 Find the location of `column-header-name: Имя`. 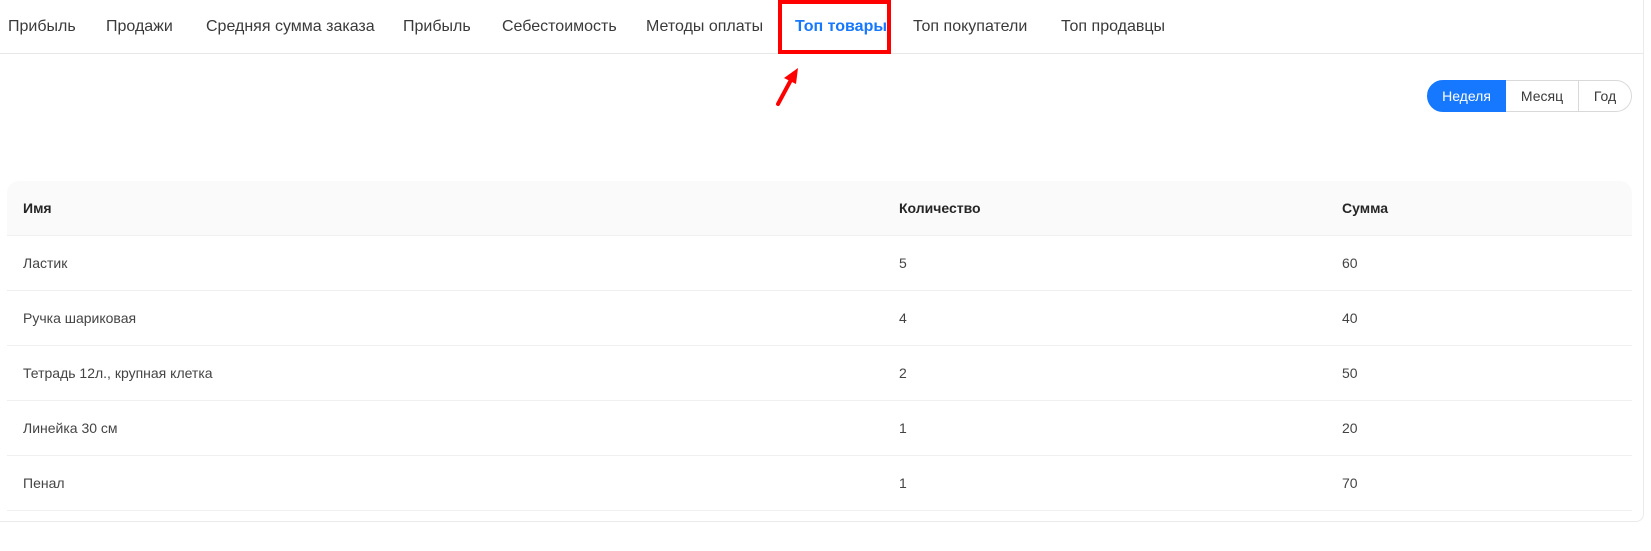

column-header-name: Имя is located at coordinates (37, 208).